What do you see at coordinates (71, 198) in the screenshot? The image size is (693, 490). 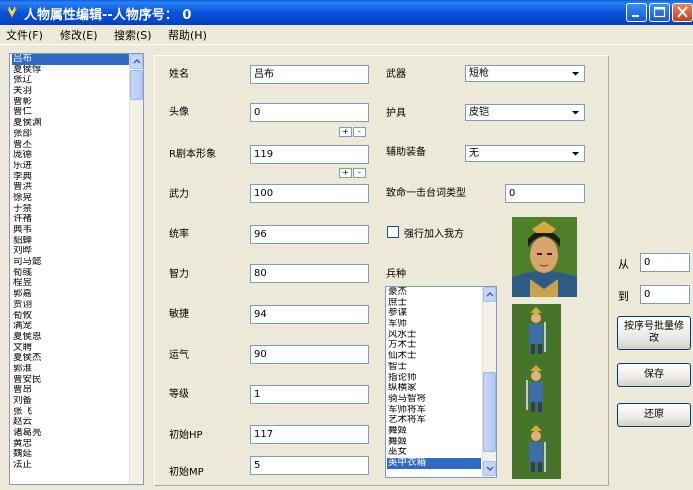 I see `character-list-item: 徐晃` at bounding box center [71, 198].